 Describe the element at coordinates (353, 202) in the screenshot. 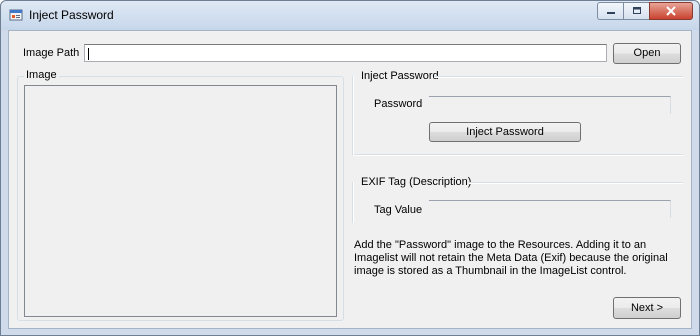

I see `exif-group-left-line` at that location.